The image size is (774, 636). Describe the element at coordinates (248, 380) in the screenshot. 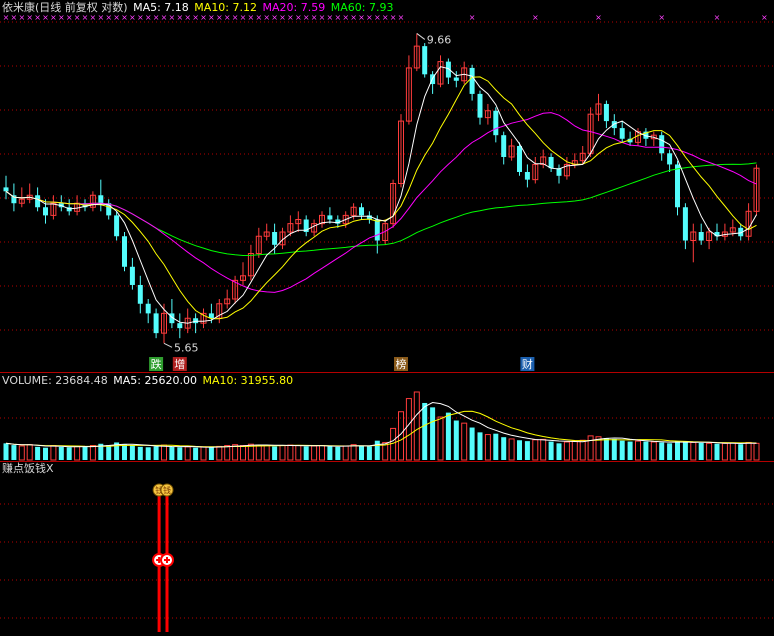

I see `volume-ma10-label: MA10: 31955.80` at that location.